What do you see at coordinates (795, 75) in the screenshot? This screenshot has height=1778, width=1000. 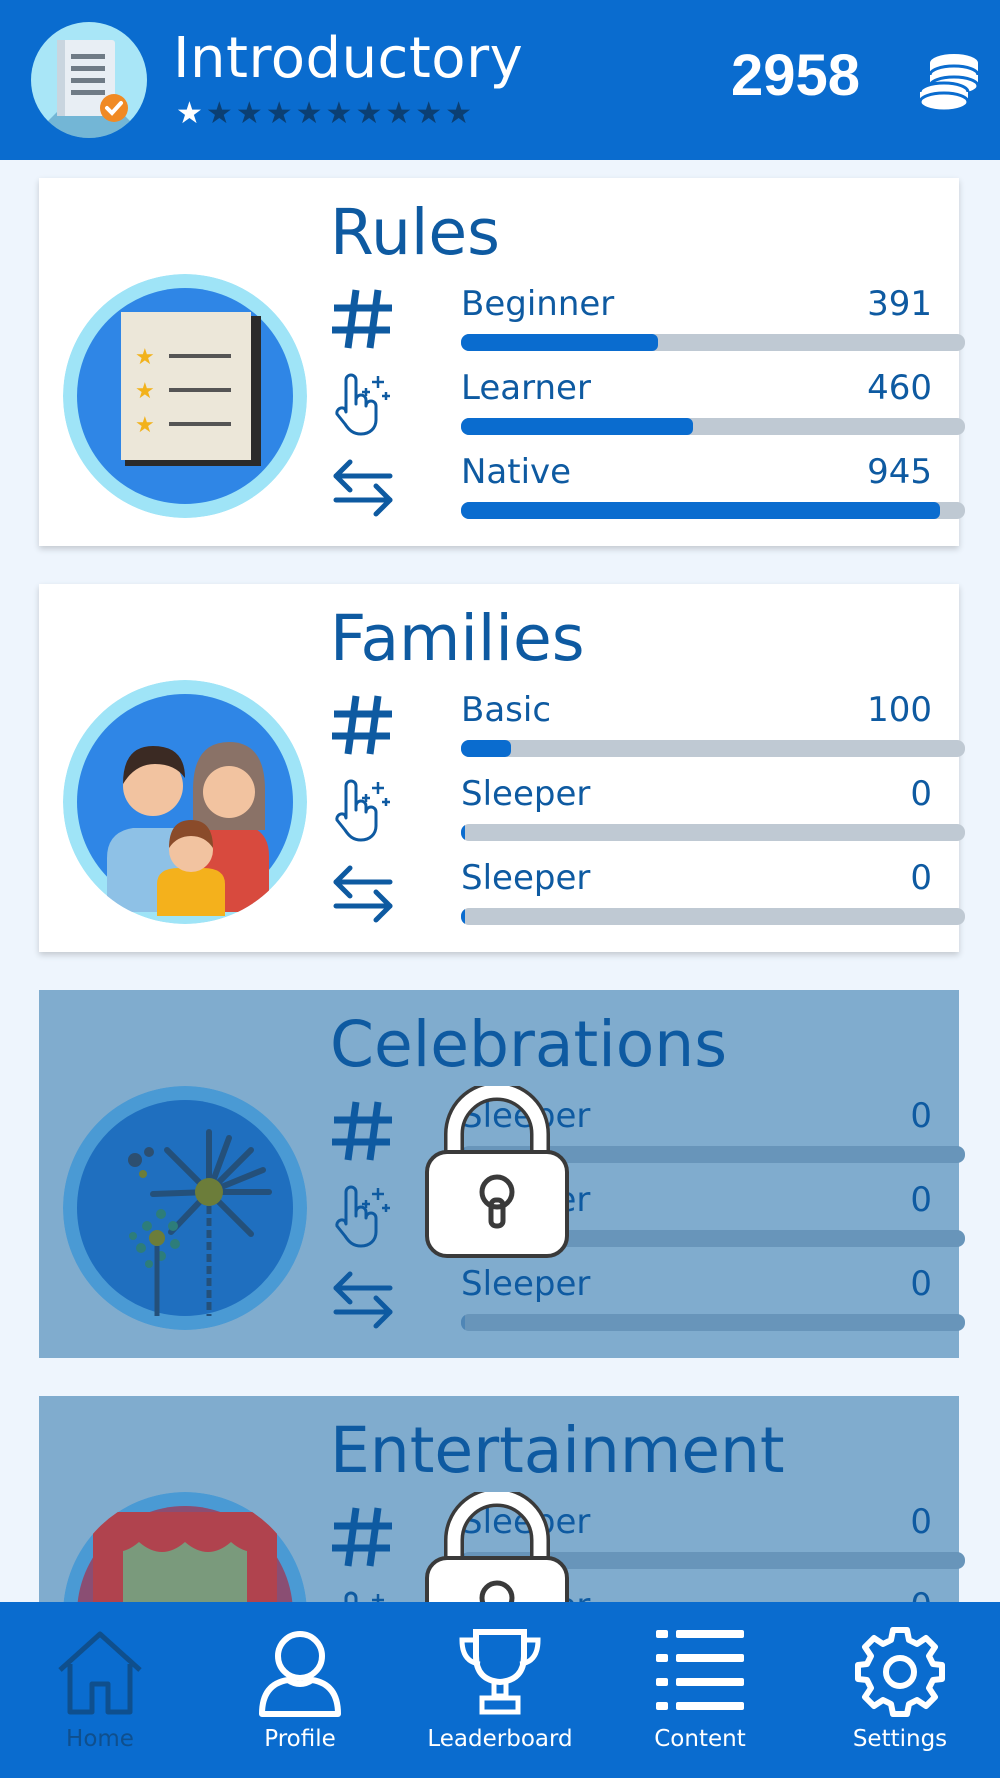 I see `coin-count: 2958` at bounding box center [795, 75].